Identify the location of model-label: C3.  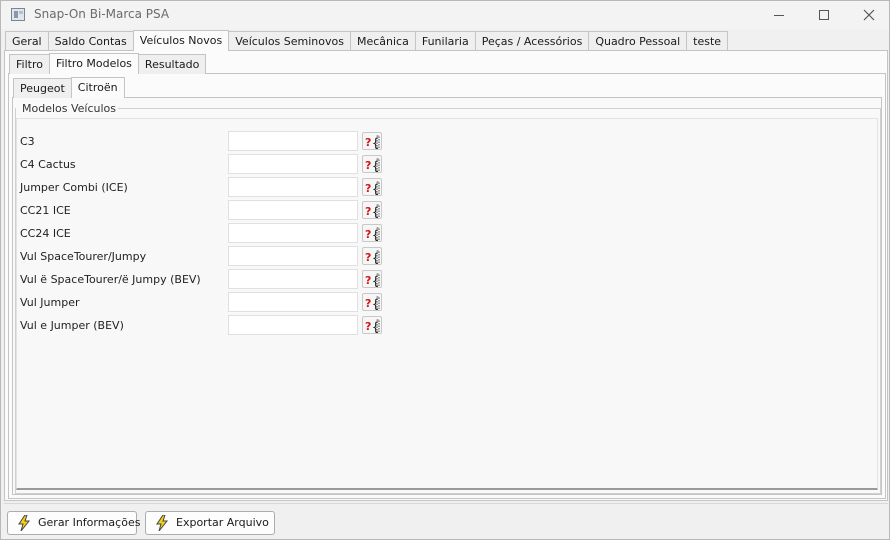
(27, 141).